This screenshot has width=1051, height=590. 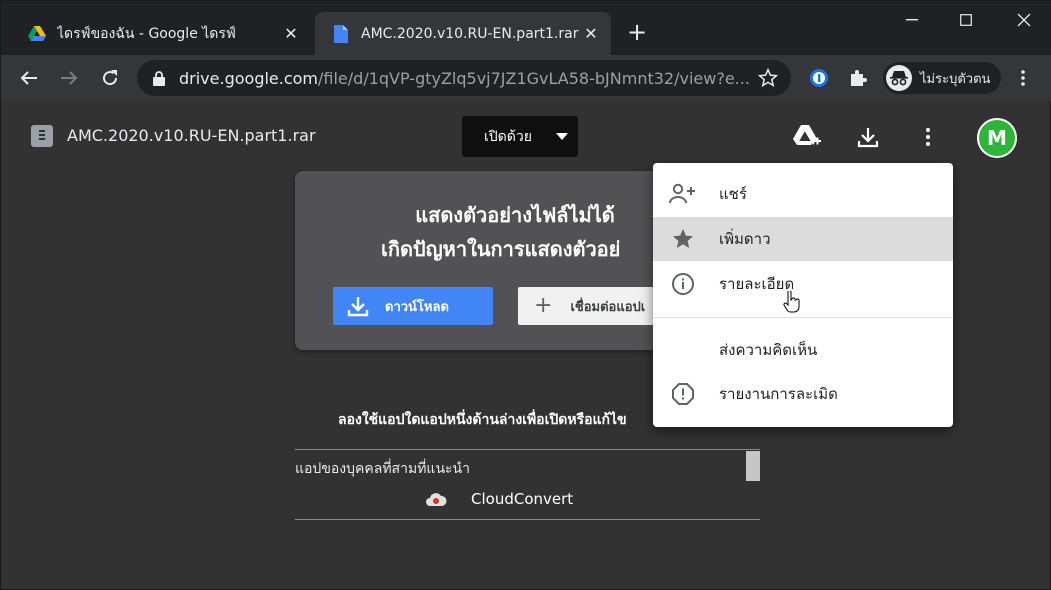 I want to click on forward-button, so click(x=69, y=78).